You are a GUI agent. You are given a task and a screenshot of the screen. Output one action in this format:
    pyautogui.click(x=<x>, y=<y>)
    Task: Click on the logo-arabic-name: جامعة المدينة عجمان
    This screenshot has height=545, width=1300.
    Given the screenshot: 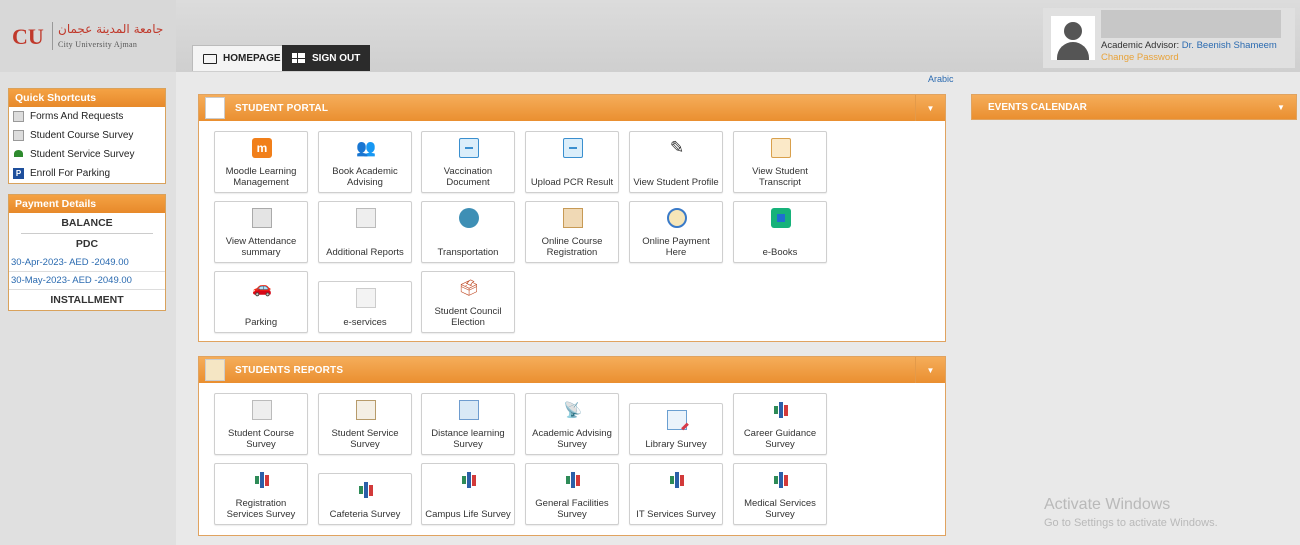 What is the action you would take?
    pyautogui.click(x=111, y=29)
    